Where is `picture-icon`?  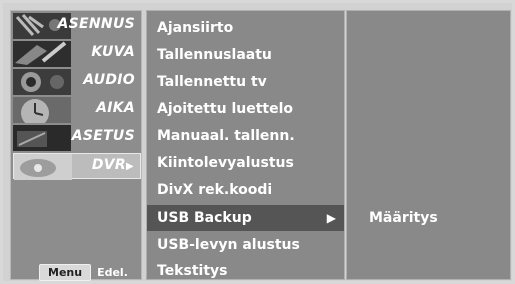 picture-icon is located at coordinates (42, 54).